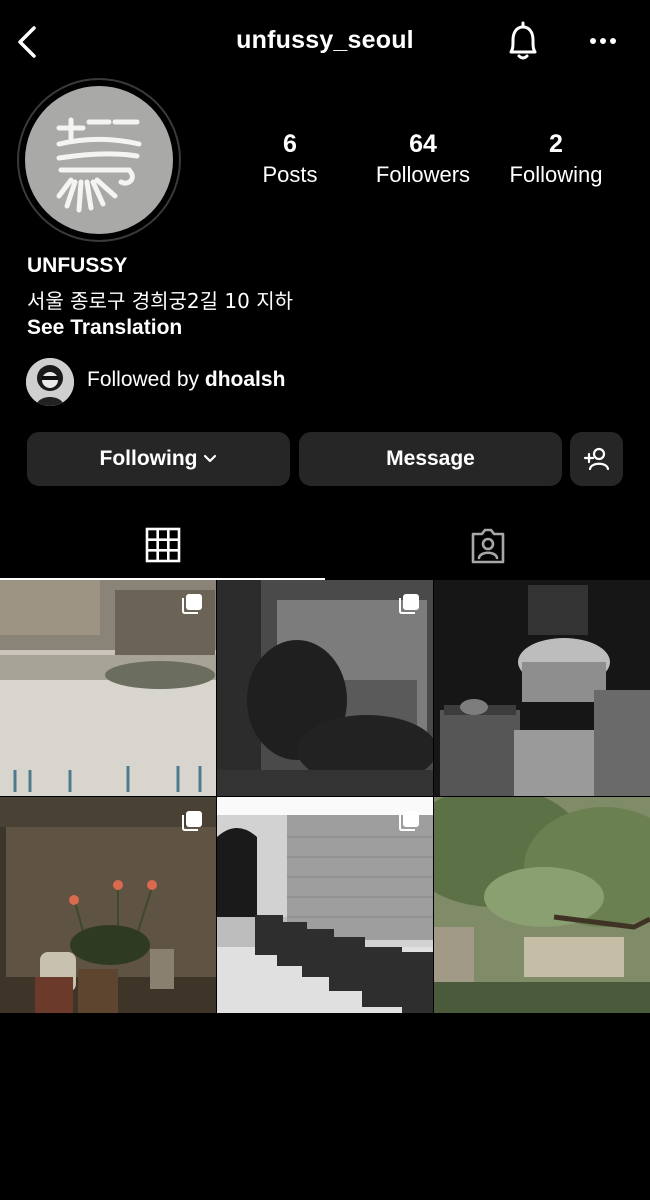 This screenshot has width=650, height=1200. Describe the element at coordinates (556, 144) in the screenshot. I see `stat-following-count: 2` at that location.